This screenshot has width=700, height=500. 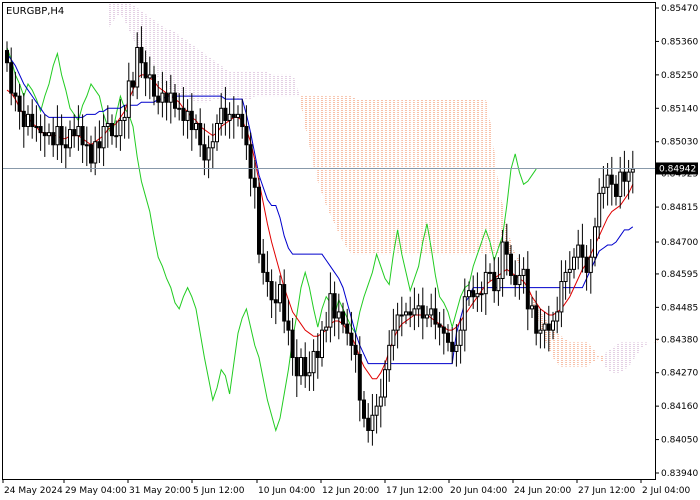 What do you see at coordinates (96, 491) in the screenshot?
I see `x-tick-label: 29 May 04:00` at bounding box center [96, 491].